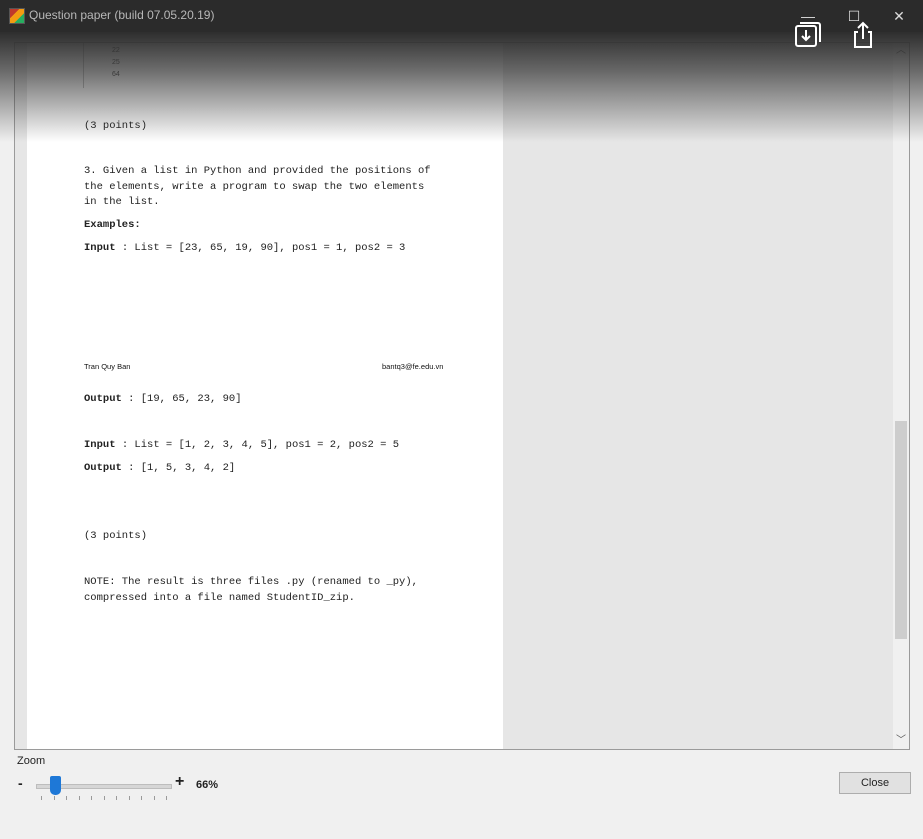 The width and height of the screenshot is (923, 839). What do you see at coordinates (20, 783) in the screenshot?
I see `zoom-out-button: -` at bounding box center [20, 783].